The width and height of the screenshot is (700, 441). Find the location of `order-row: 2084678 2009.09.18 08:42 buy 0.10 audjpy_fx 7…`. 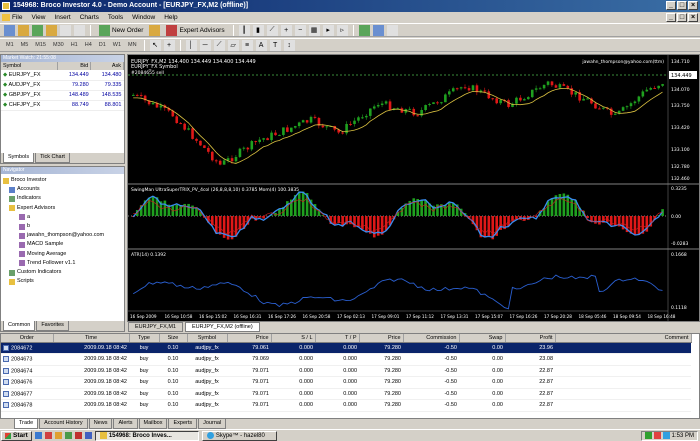

order-row: 2084678 2009.09.18 08:42 buy 0.10 audjpy_fx 7… is located at coordinates (346, 405).